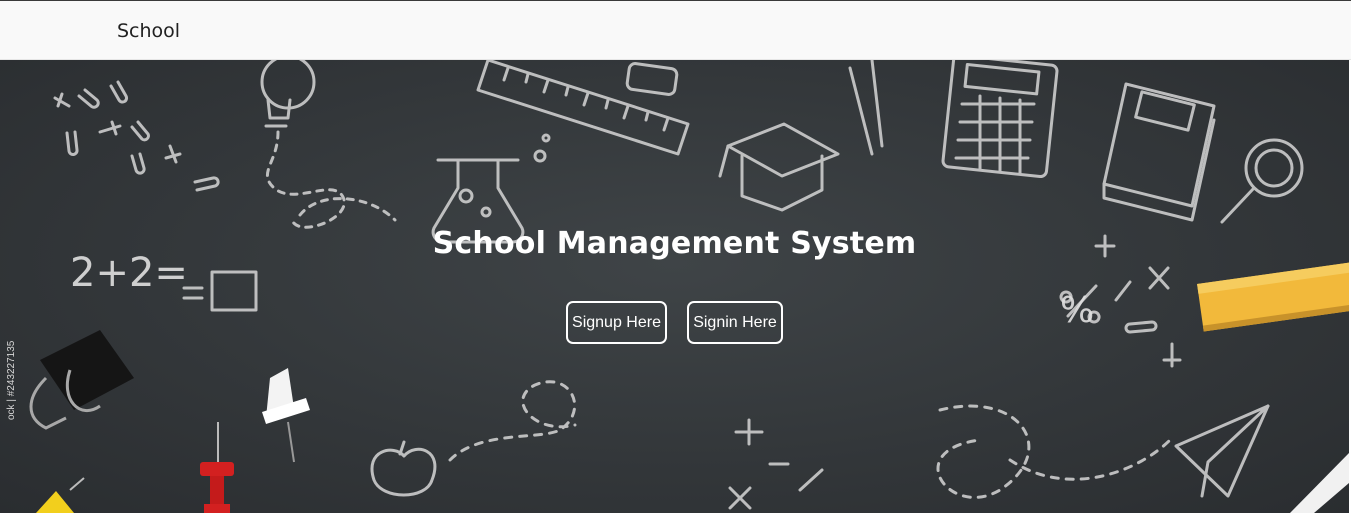 Image resolution: width=1351 pixels, height=513 pixels. Describe the element at coordinates (1222, 451) in the screenshot. I see `paper-plane-icon` at that location.